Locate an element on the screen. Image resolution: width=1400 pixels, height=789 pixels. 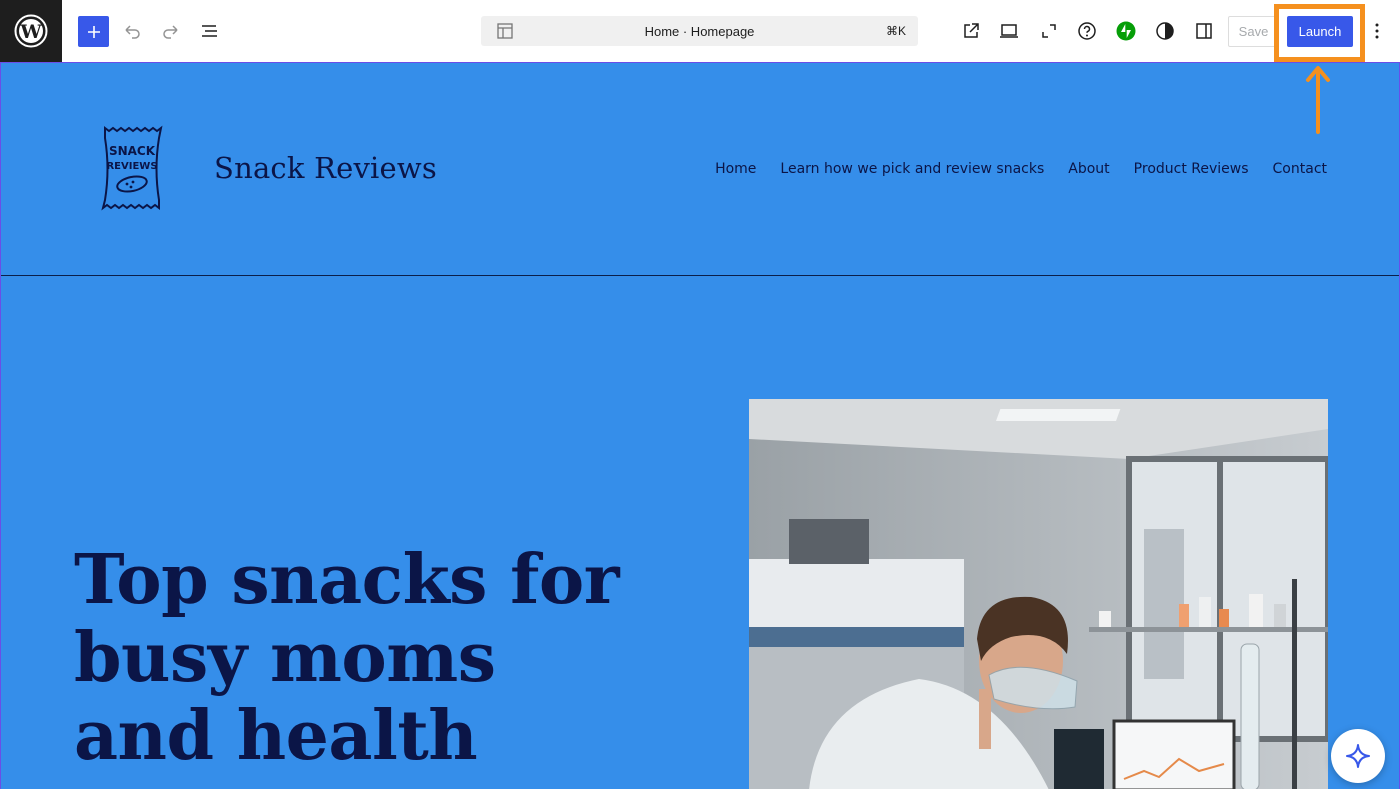
sidebar-icon is located at coordinates (1204, 31).